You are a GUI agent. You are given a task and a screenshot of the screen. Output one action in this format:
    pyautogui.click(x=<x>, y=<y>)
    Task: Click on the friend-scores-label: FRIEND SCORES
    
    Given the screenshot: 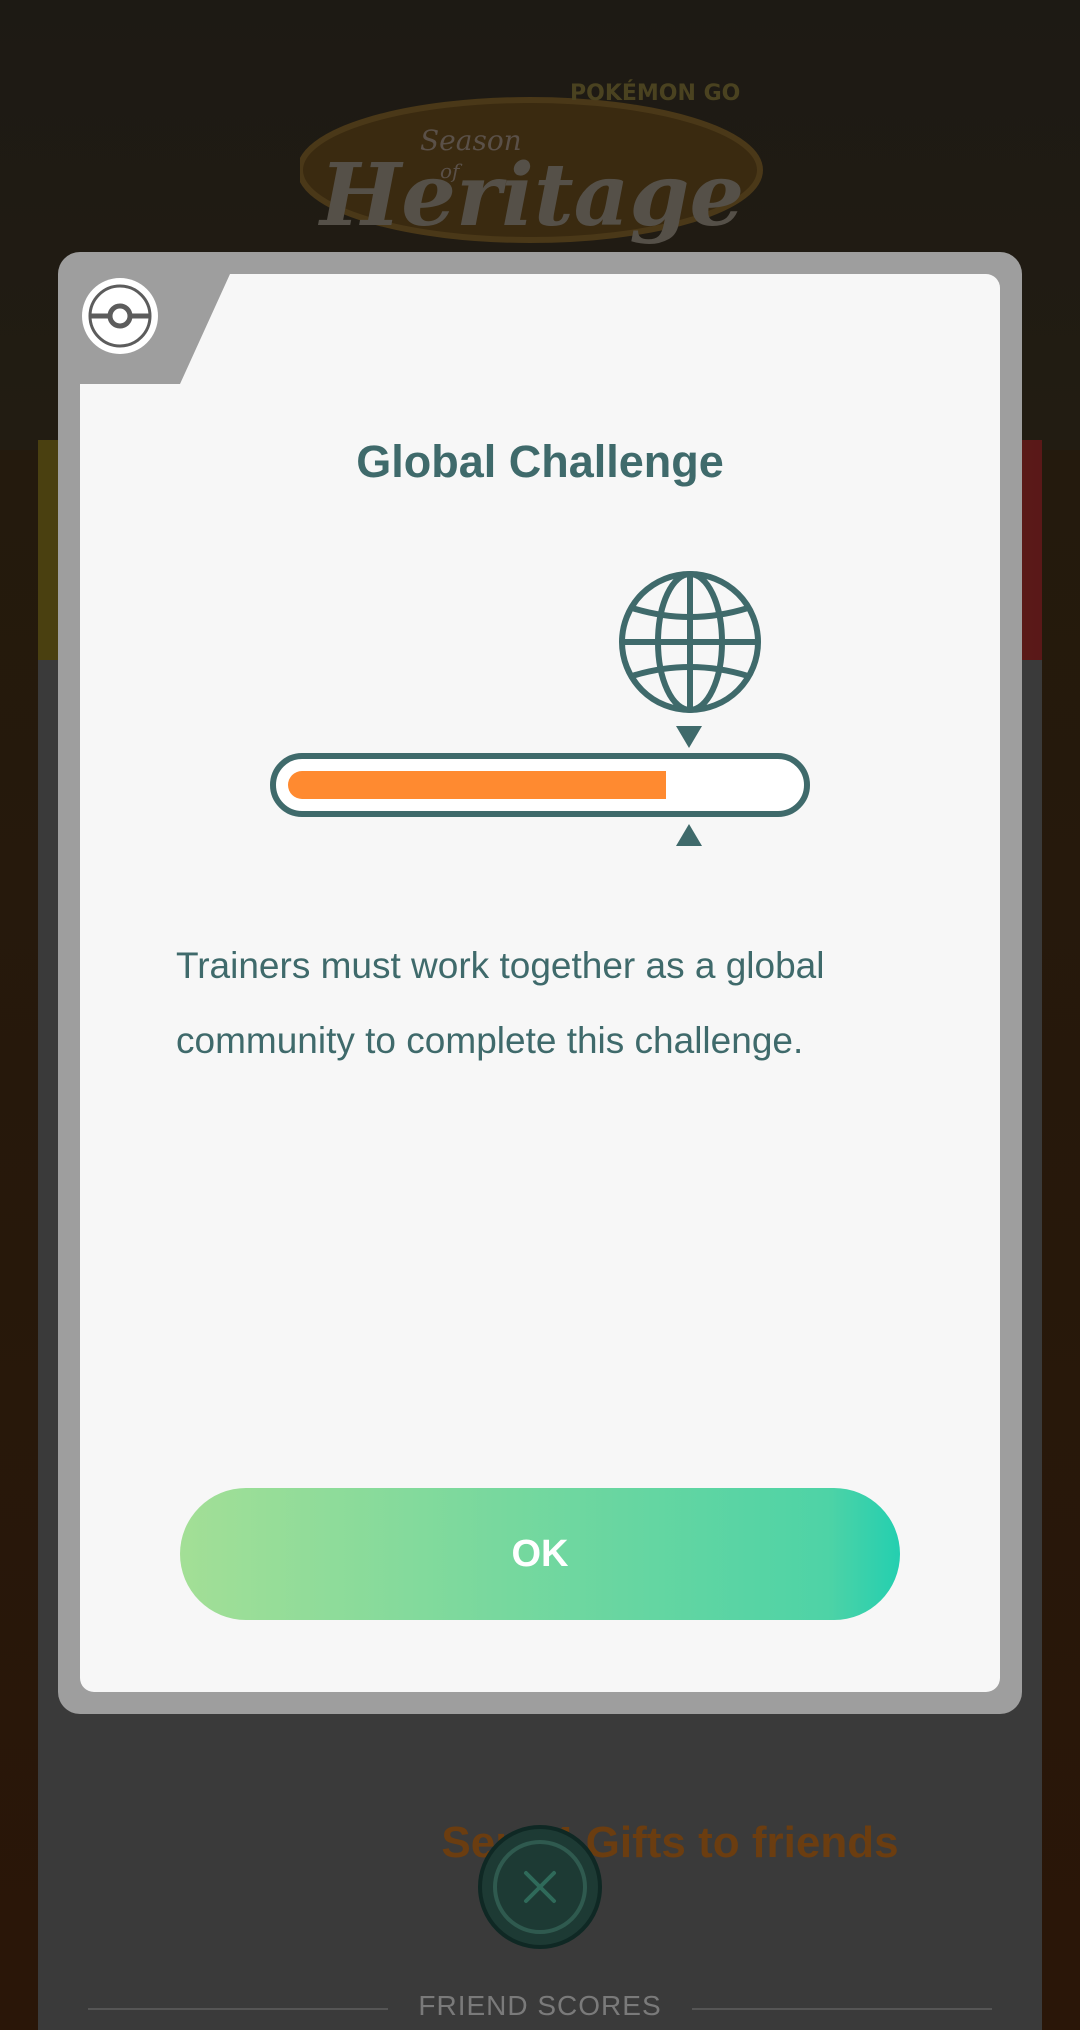 What is the action you would take?
    pyautogui.click(x=540, y=2005)
    